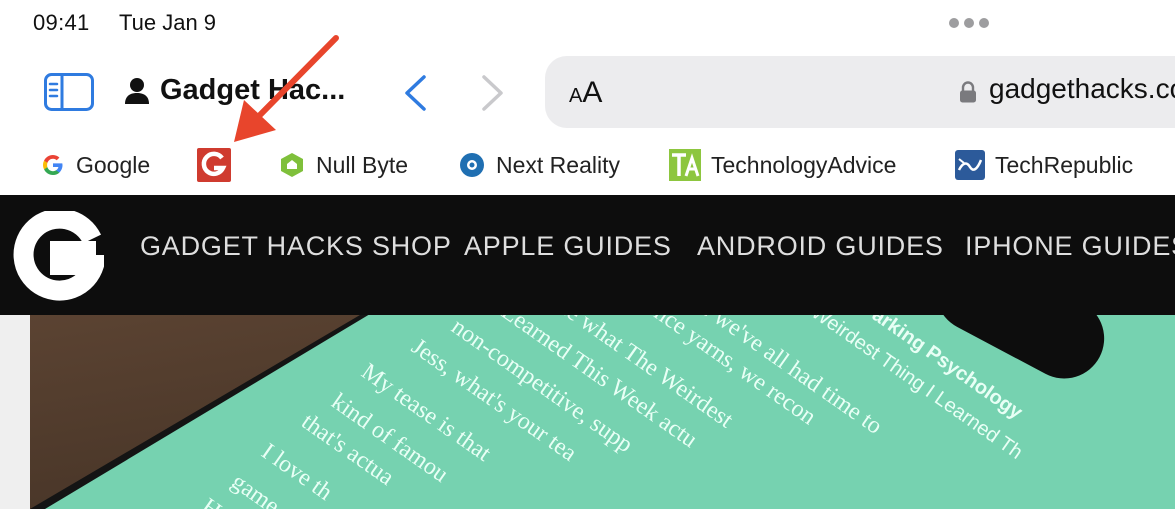 This screenshot has width=1175, height=509. What do you see at coordinates (362, 164) in the screenshot?
I see `favorite-label: Null Byte` at bounding box center [362, 164].